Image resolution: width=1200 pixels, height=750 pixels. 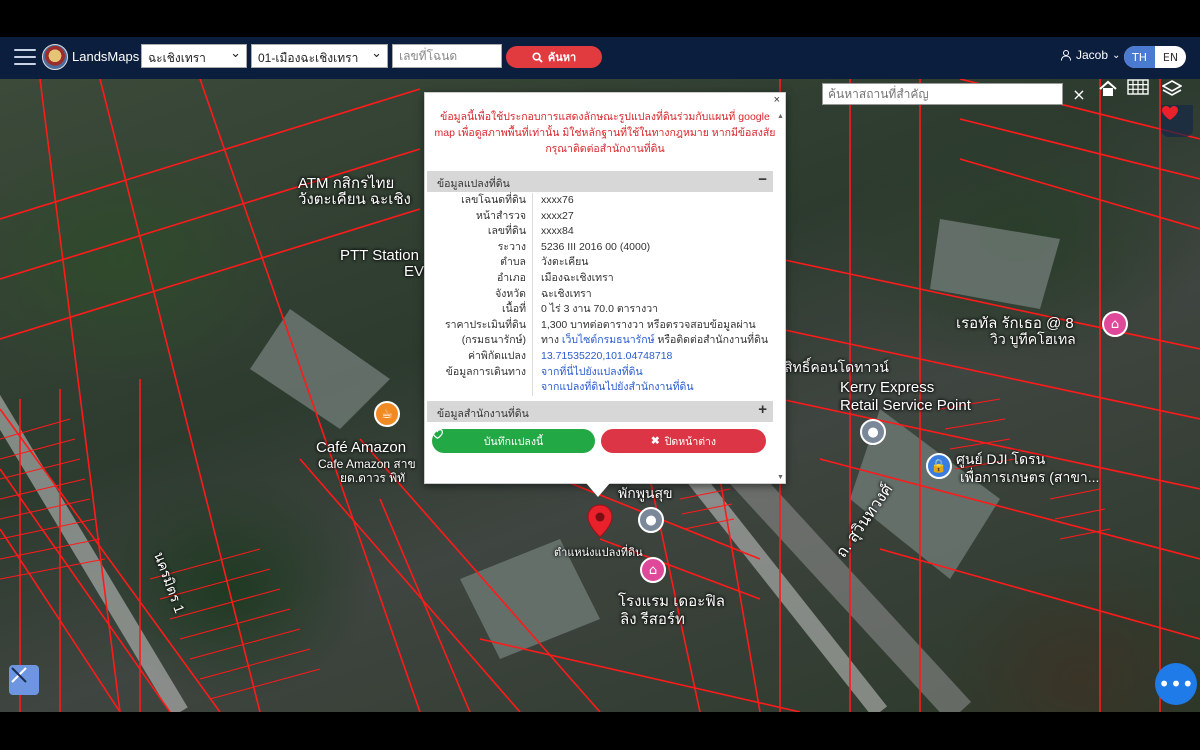 What do you see at coordinates (617, 387) in the screenshot?
I see `route-to-office-link: จากแปลงที่ดินไปยังสำนักงานที่ดิน` at bounding box center [617, 387].